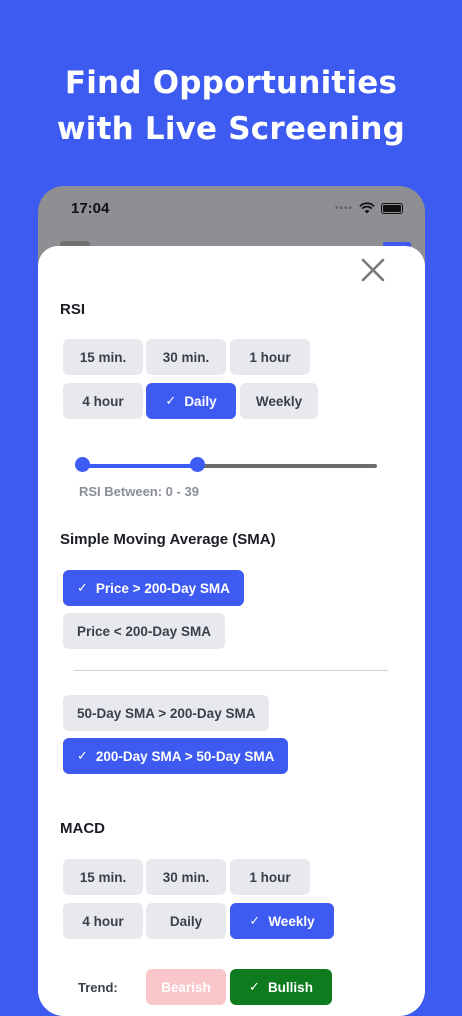 This screenshot has width=462, height=1016. Describe the element at coordinates (373, 270) in the screenshot. I see `close-icon` at that location.